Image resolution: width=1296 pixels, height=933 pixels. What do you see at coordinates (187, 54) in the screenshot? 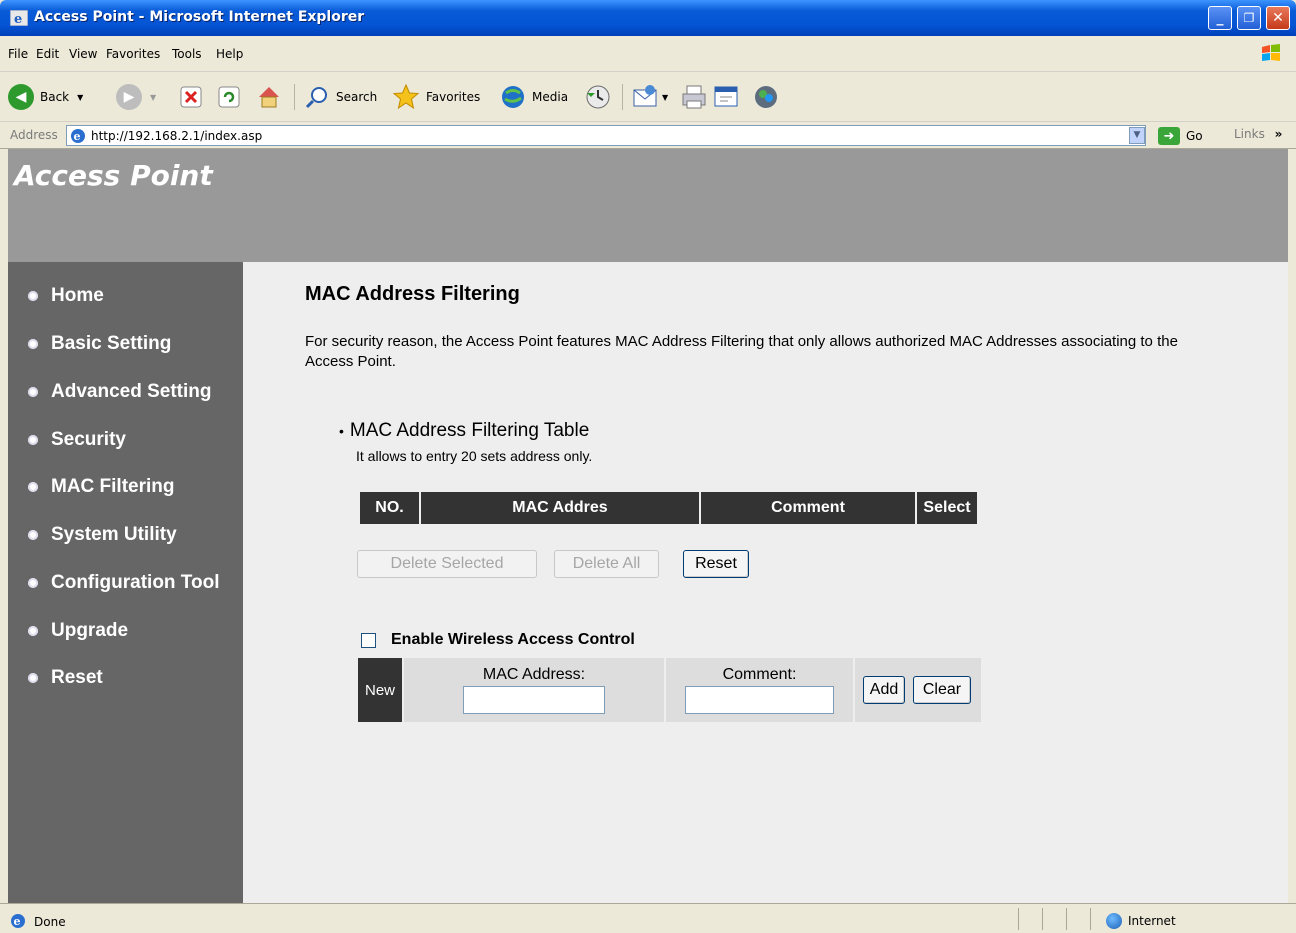
I see `menu-tools: Tools` at bounding box center [187, 54].